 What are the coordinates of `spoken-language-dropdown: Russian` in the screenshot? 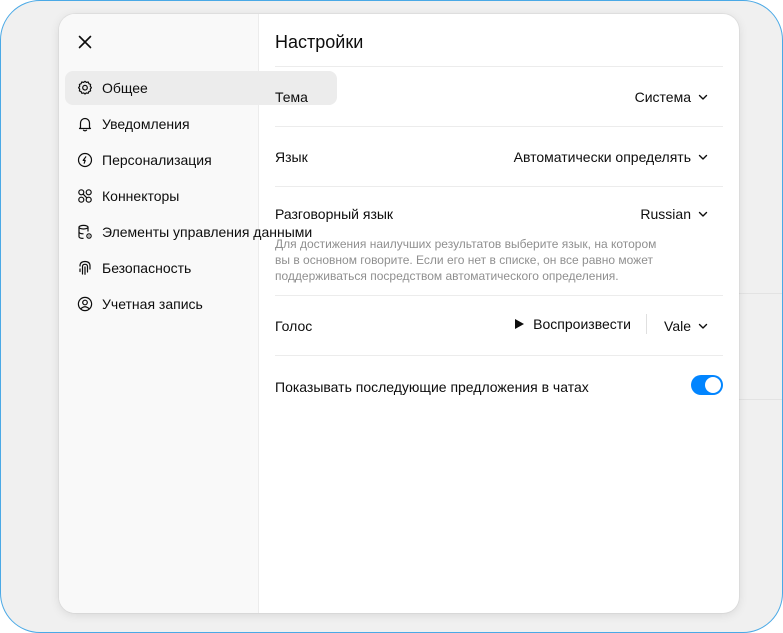 It's located at (674, 214).